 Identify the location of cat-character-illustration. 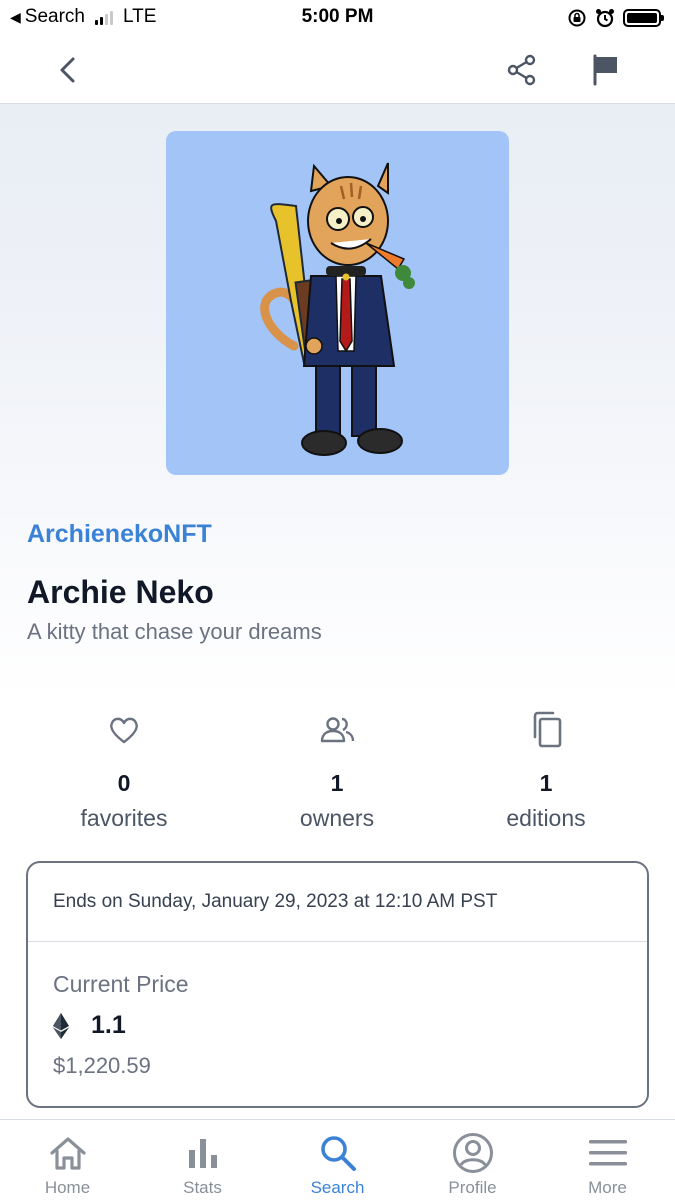
(337, 309).